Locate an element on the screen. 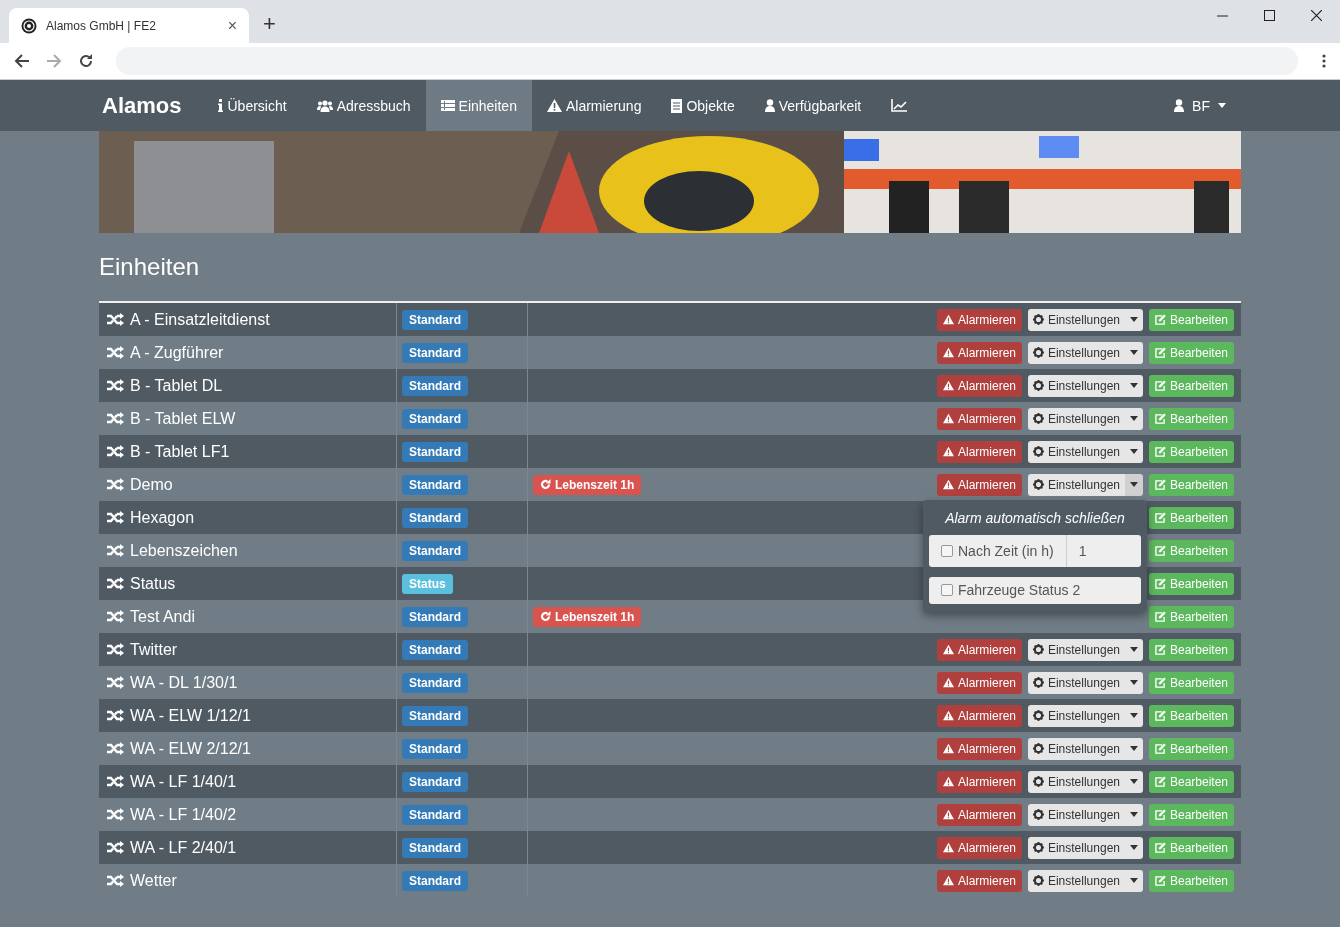 Image resolution: width=1340 pixels, height=927 pixels. close-icon is located at coordinates (1316, 15).